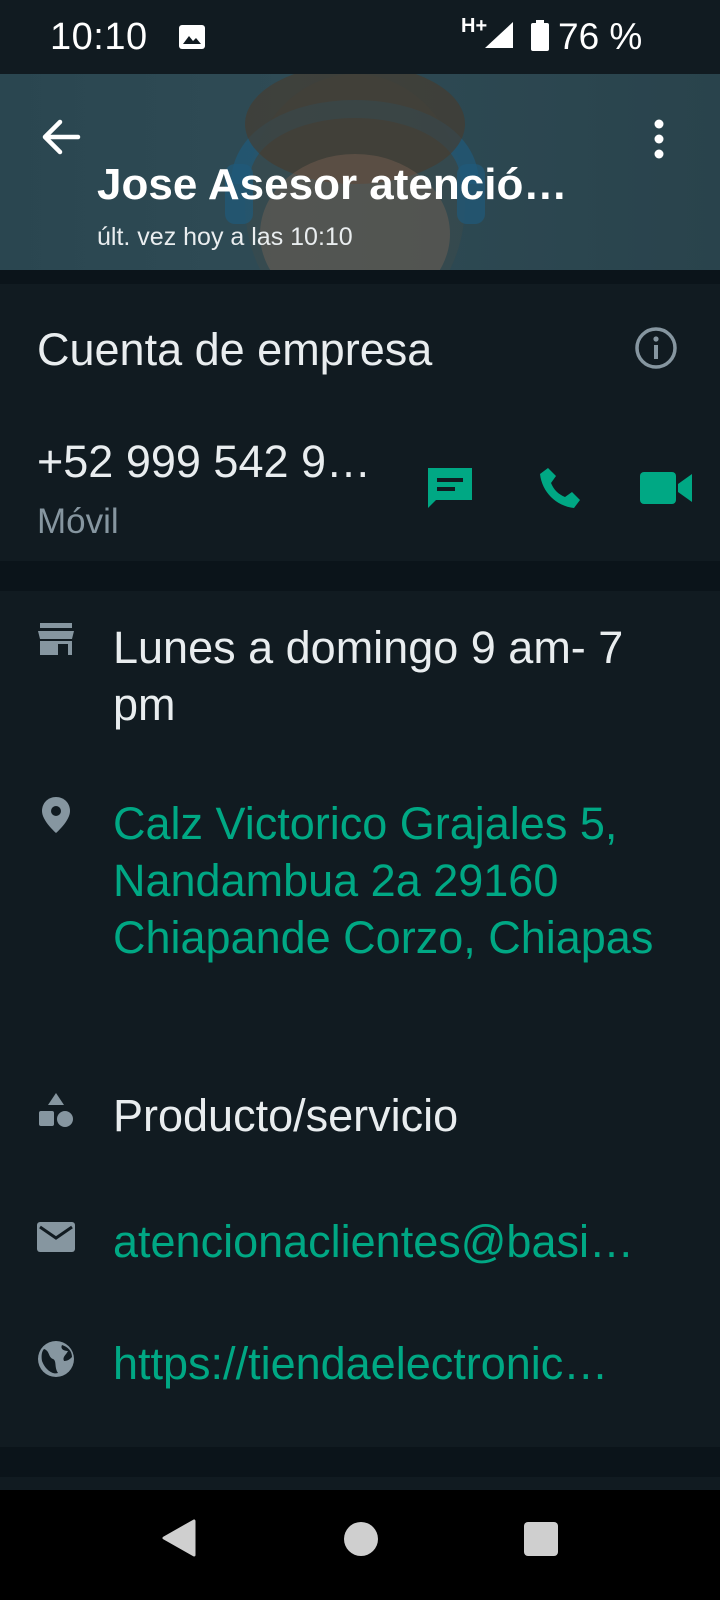 Image resolution: width=720 pixels, height=1600 pixels. What do you see at coordinates (61, 137) in the screenshot?
I see `back-arrow-icon` at bounding box center [61, 137].